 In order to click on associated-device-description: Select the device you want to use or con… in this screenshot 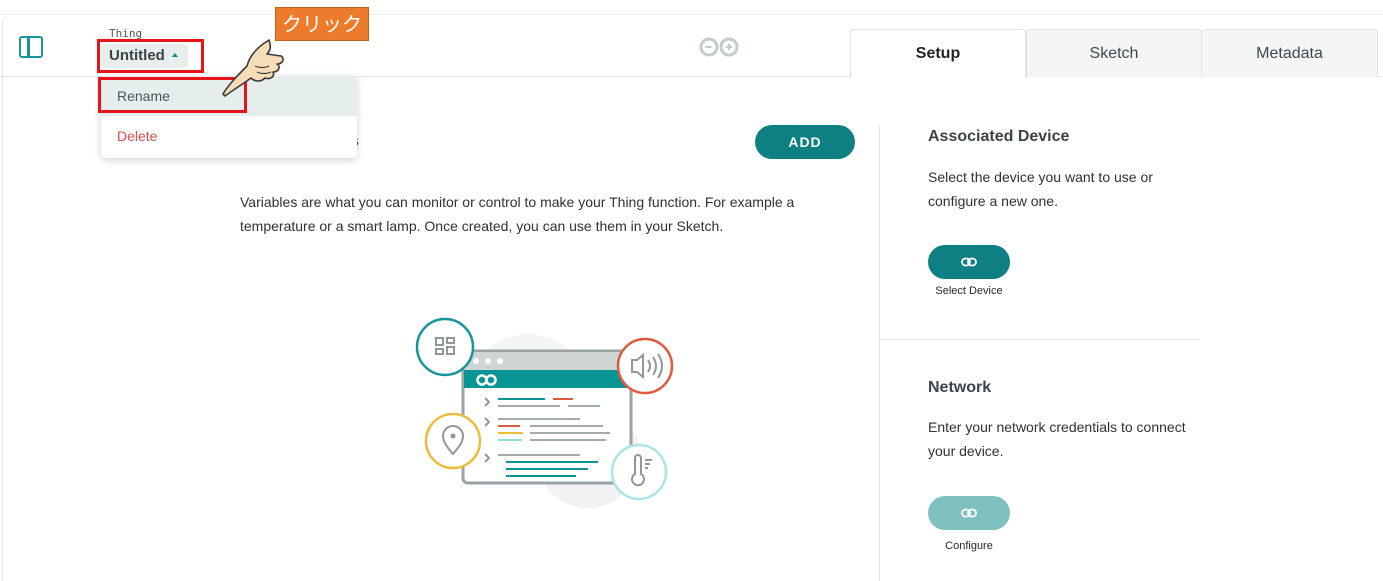, I will do `click(1040, 189)`.